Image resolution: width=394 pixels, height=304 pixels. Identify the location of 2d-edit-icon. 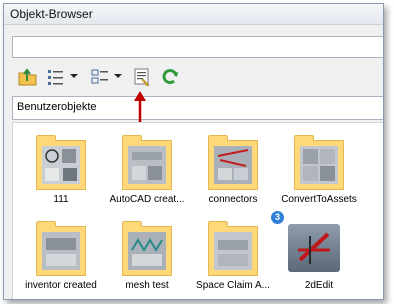
(314, 248).